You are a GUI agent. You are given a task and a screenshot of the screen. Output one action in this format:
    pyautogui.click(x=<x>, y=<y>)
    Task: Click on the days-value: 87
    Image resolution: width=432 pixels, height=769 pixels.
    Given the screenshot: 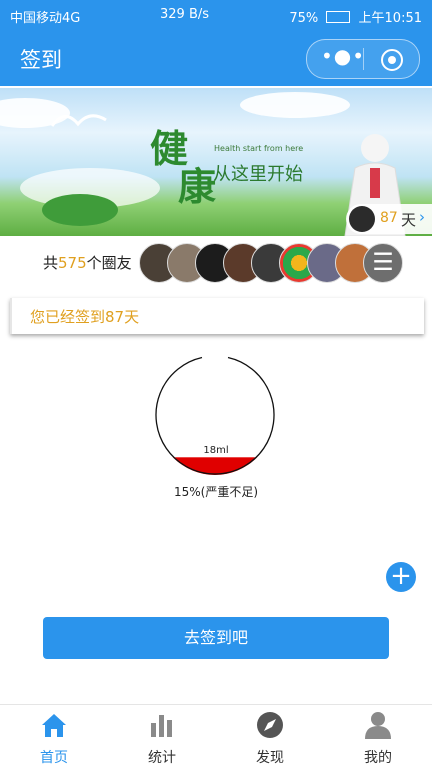 What is the action you would take?
    pyautogui.click(x=389, y=218)
    